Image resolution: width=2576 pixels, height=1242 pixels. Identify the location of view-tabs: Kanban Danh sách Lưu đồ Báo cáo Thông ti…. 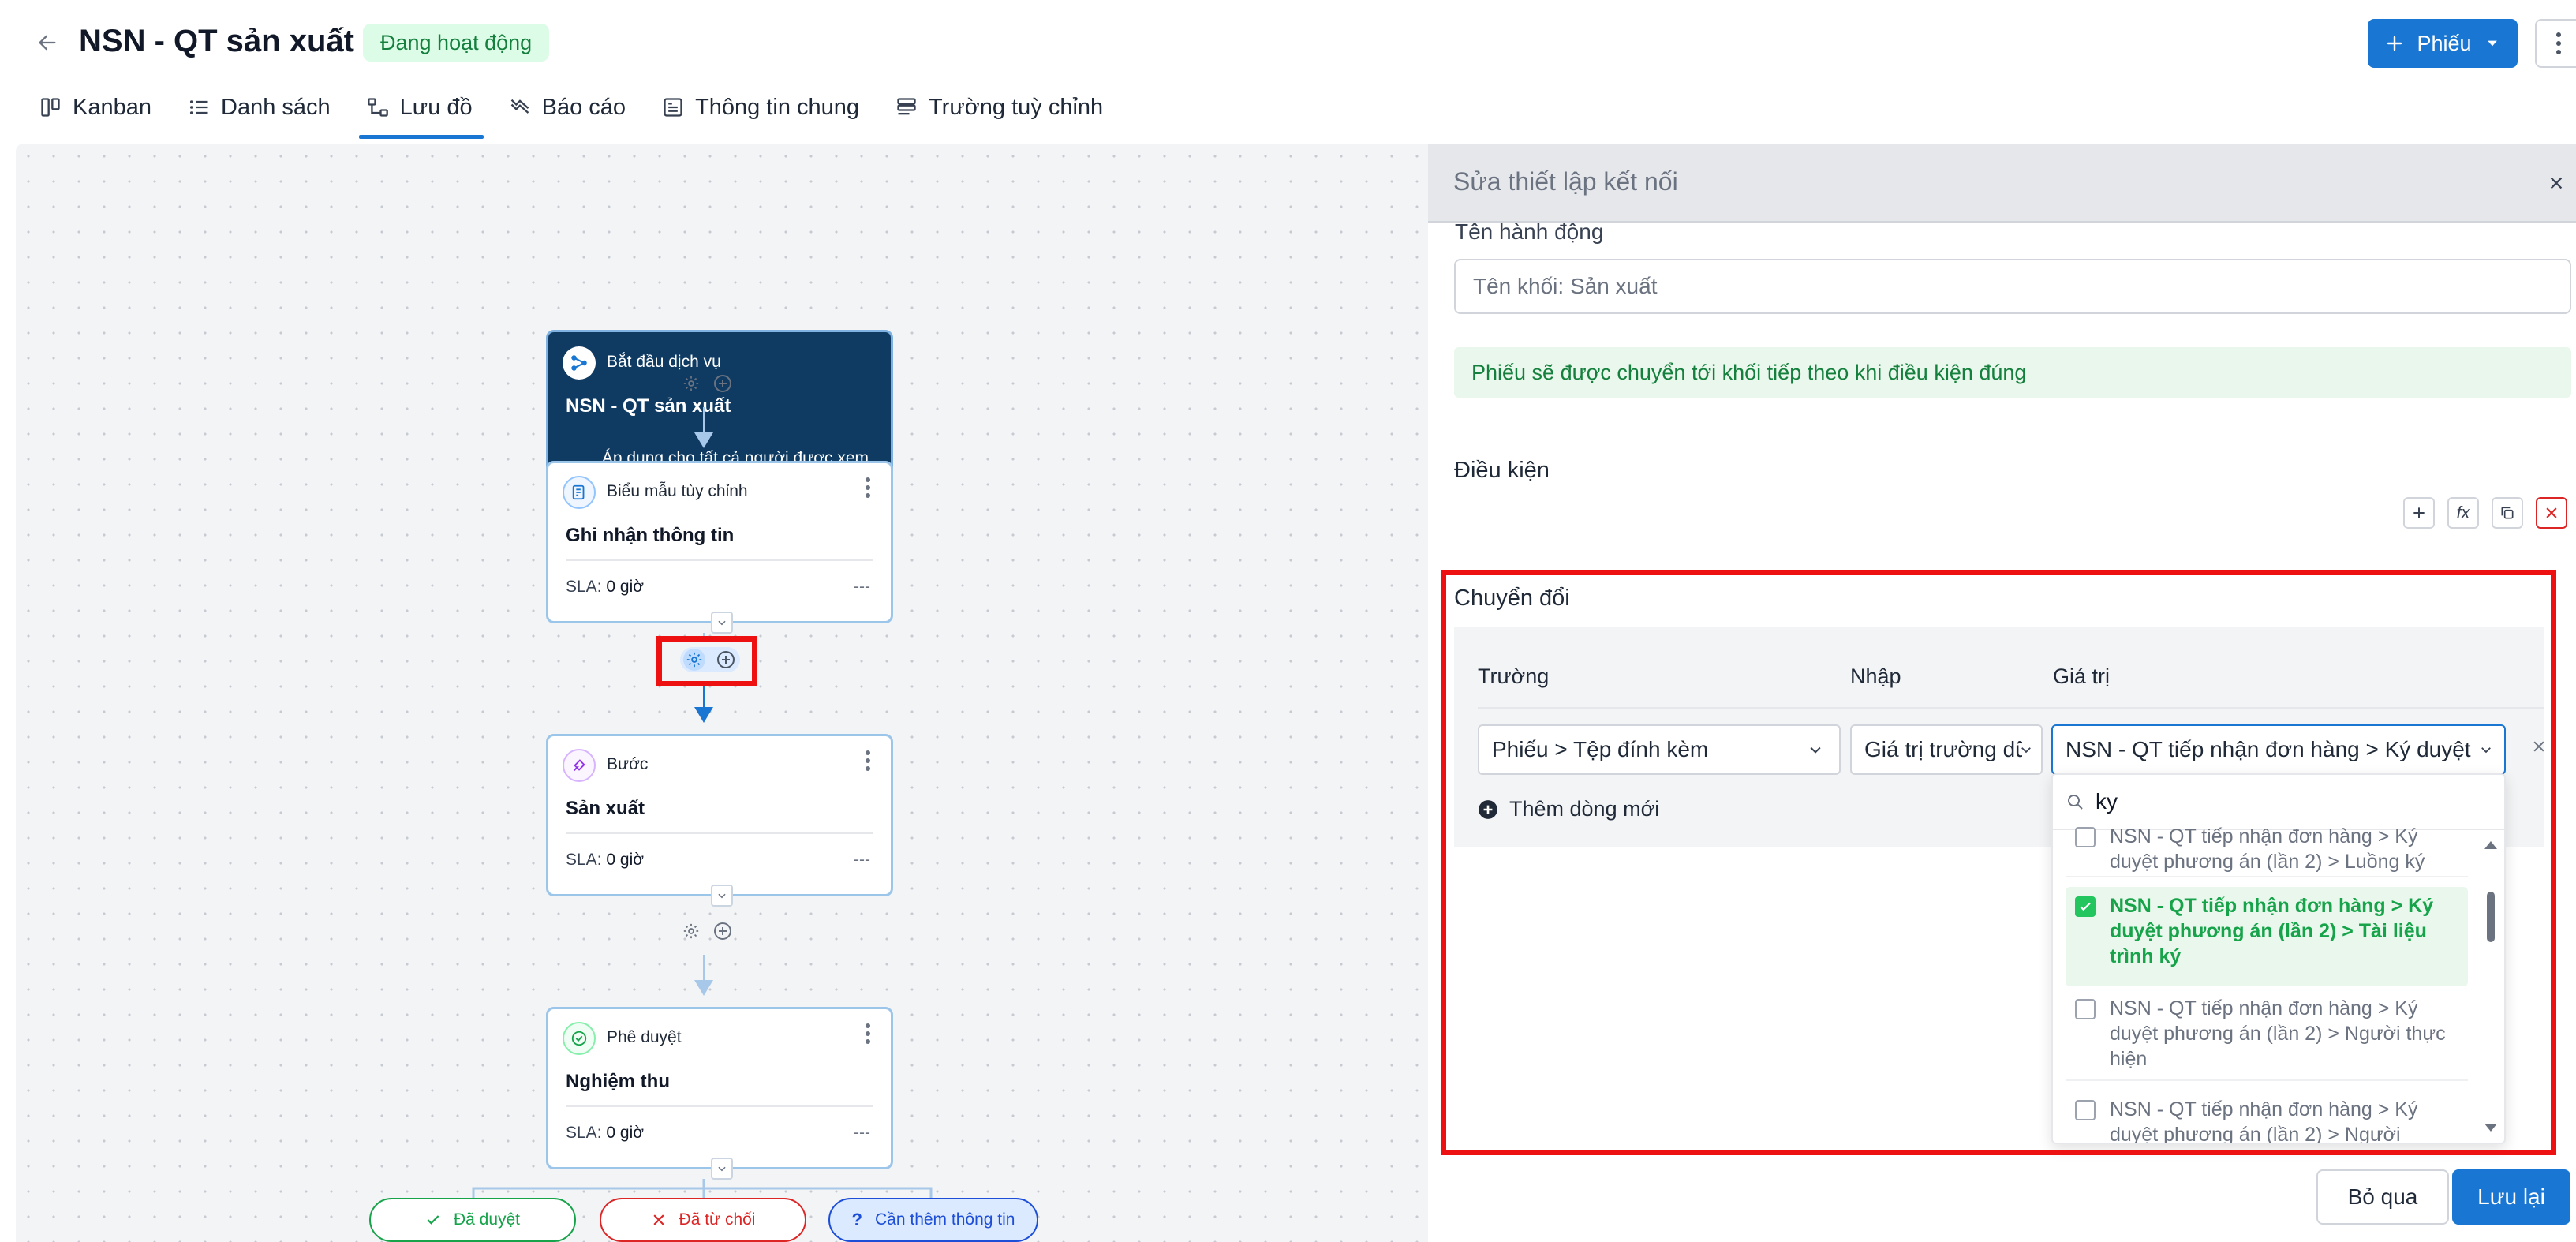
(589, 112).